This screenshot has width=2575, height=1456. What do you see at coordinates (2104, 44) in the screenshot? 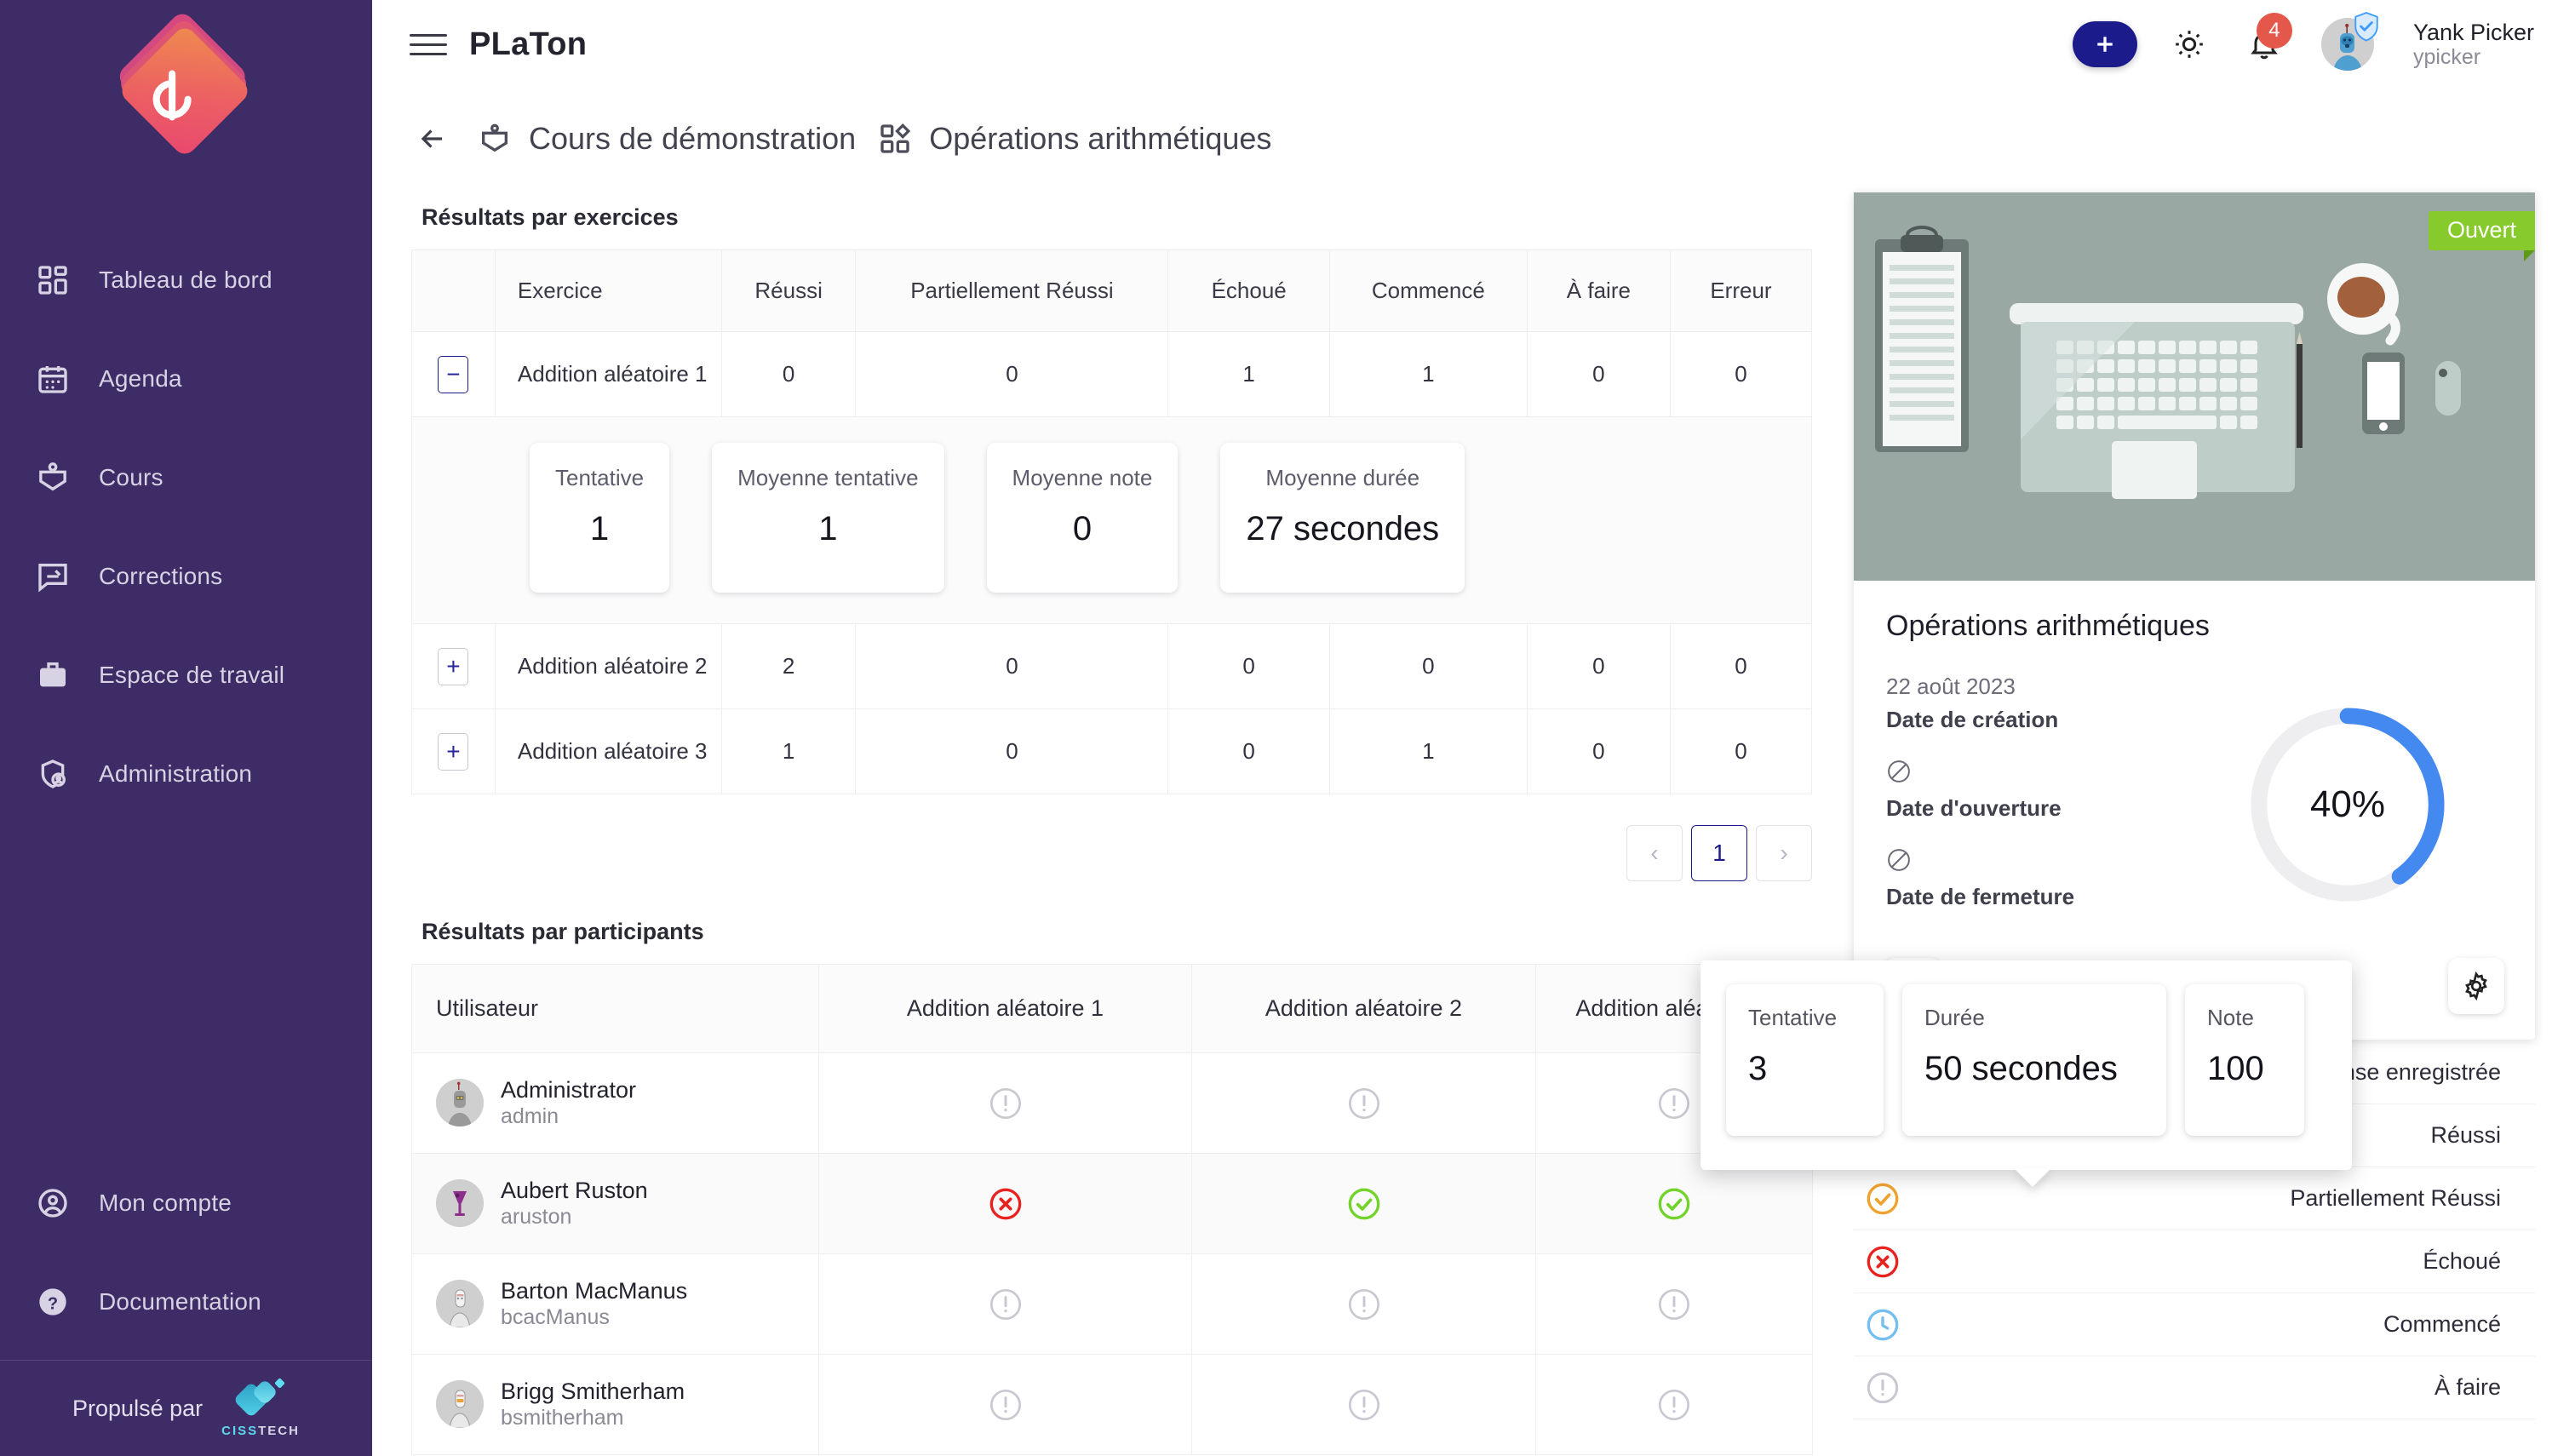
I see `add-button` at bounding box center [2104, 44].